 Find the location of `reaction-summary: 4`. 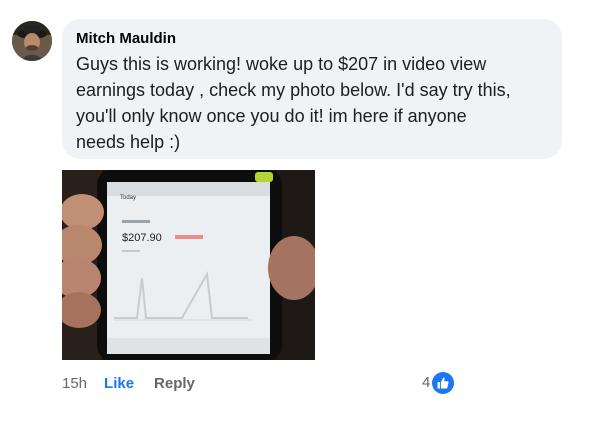

reaction-summary: 4 is located at coordinates (438, 383).